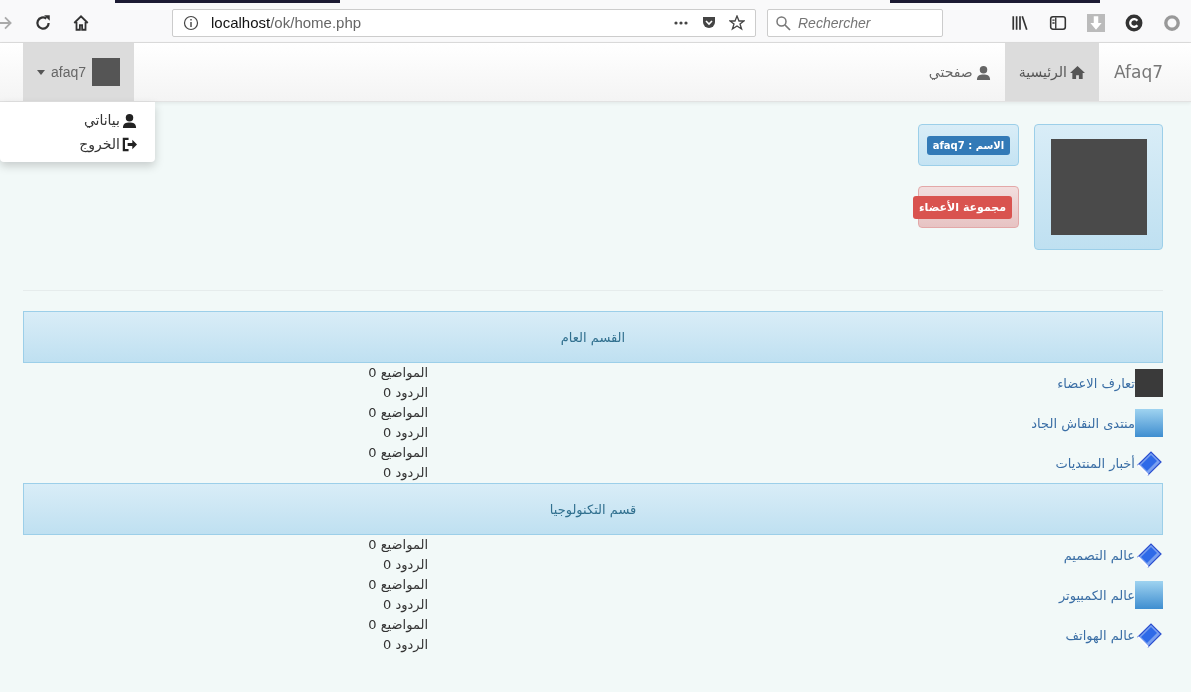  What do you see at coordinates (1134, 22) in the screenshot?
I see `circle-c-icon` at bounding box center [1134, 22].